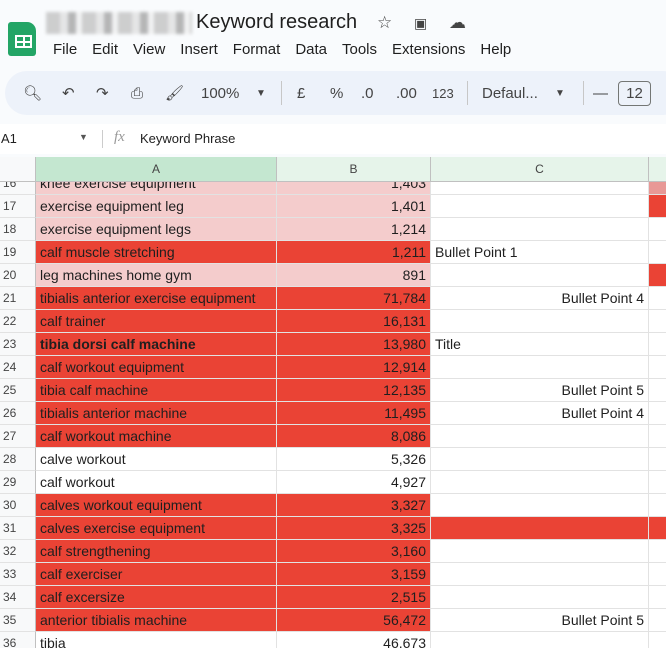  Describe the element at coordinates (354, 505) in the screenshot. I see `cell-b: 3,327` at that location.